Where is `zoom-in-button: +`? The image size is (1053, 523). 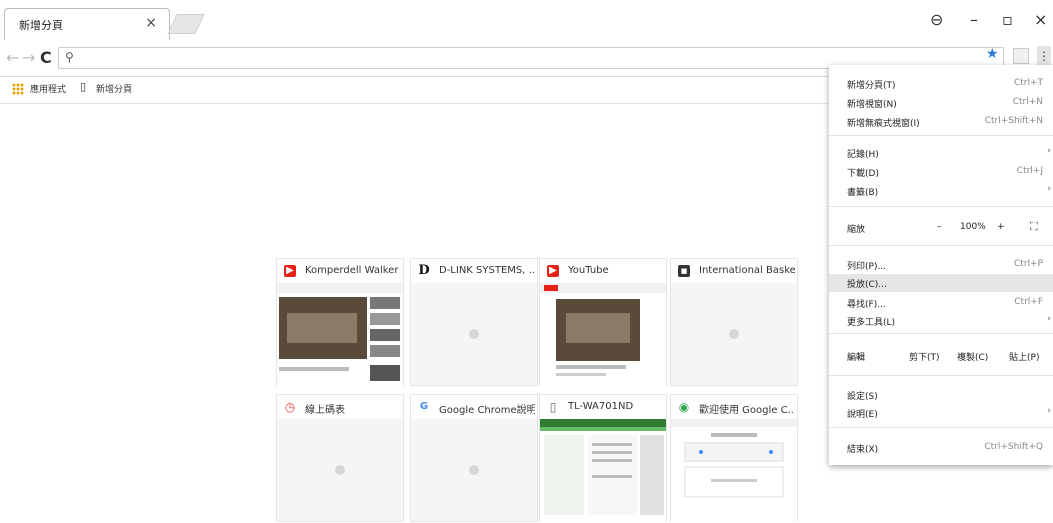 zoom-in-button: + is located at coordinates (1001, 227).